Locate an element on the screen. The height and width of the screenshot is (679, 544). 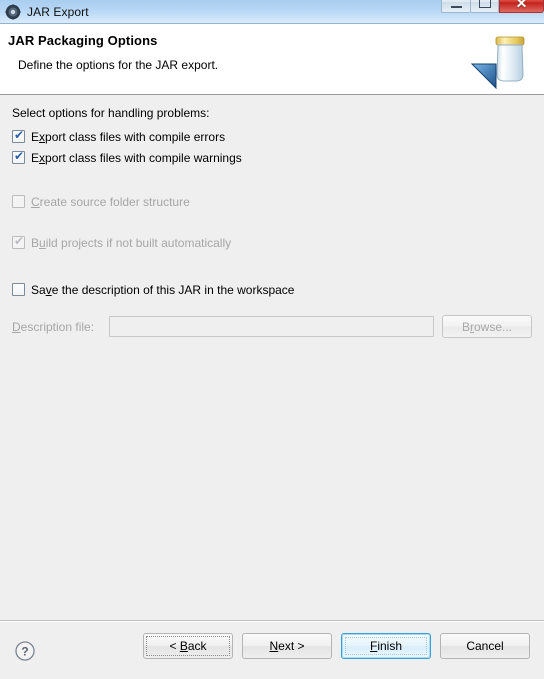
page-title: JAR Packaging Options is located at coordinates (83, 40).